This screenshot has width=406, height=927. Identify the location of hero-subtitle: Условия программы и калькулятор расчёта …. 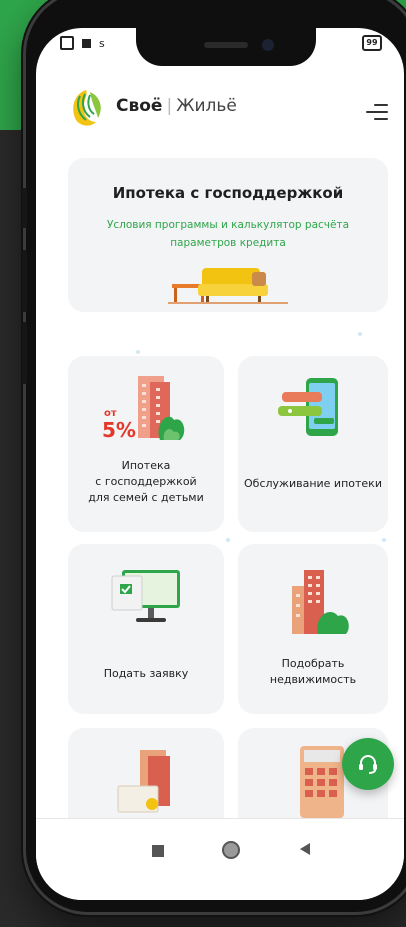
(228, 234).